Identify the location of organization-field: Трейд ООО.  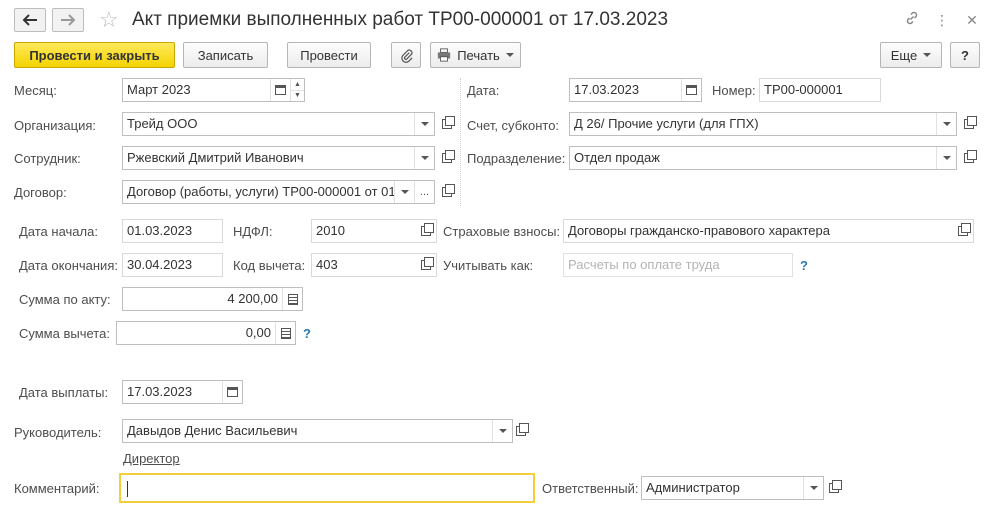
(278, 124).